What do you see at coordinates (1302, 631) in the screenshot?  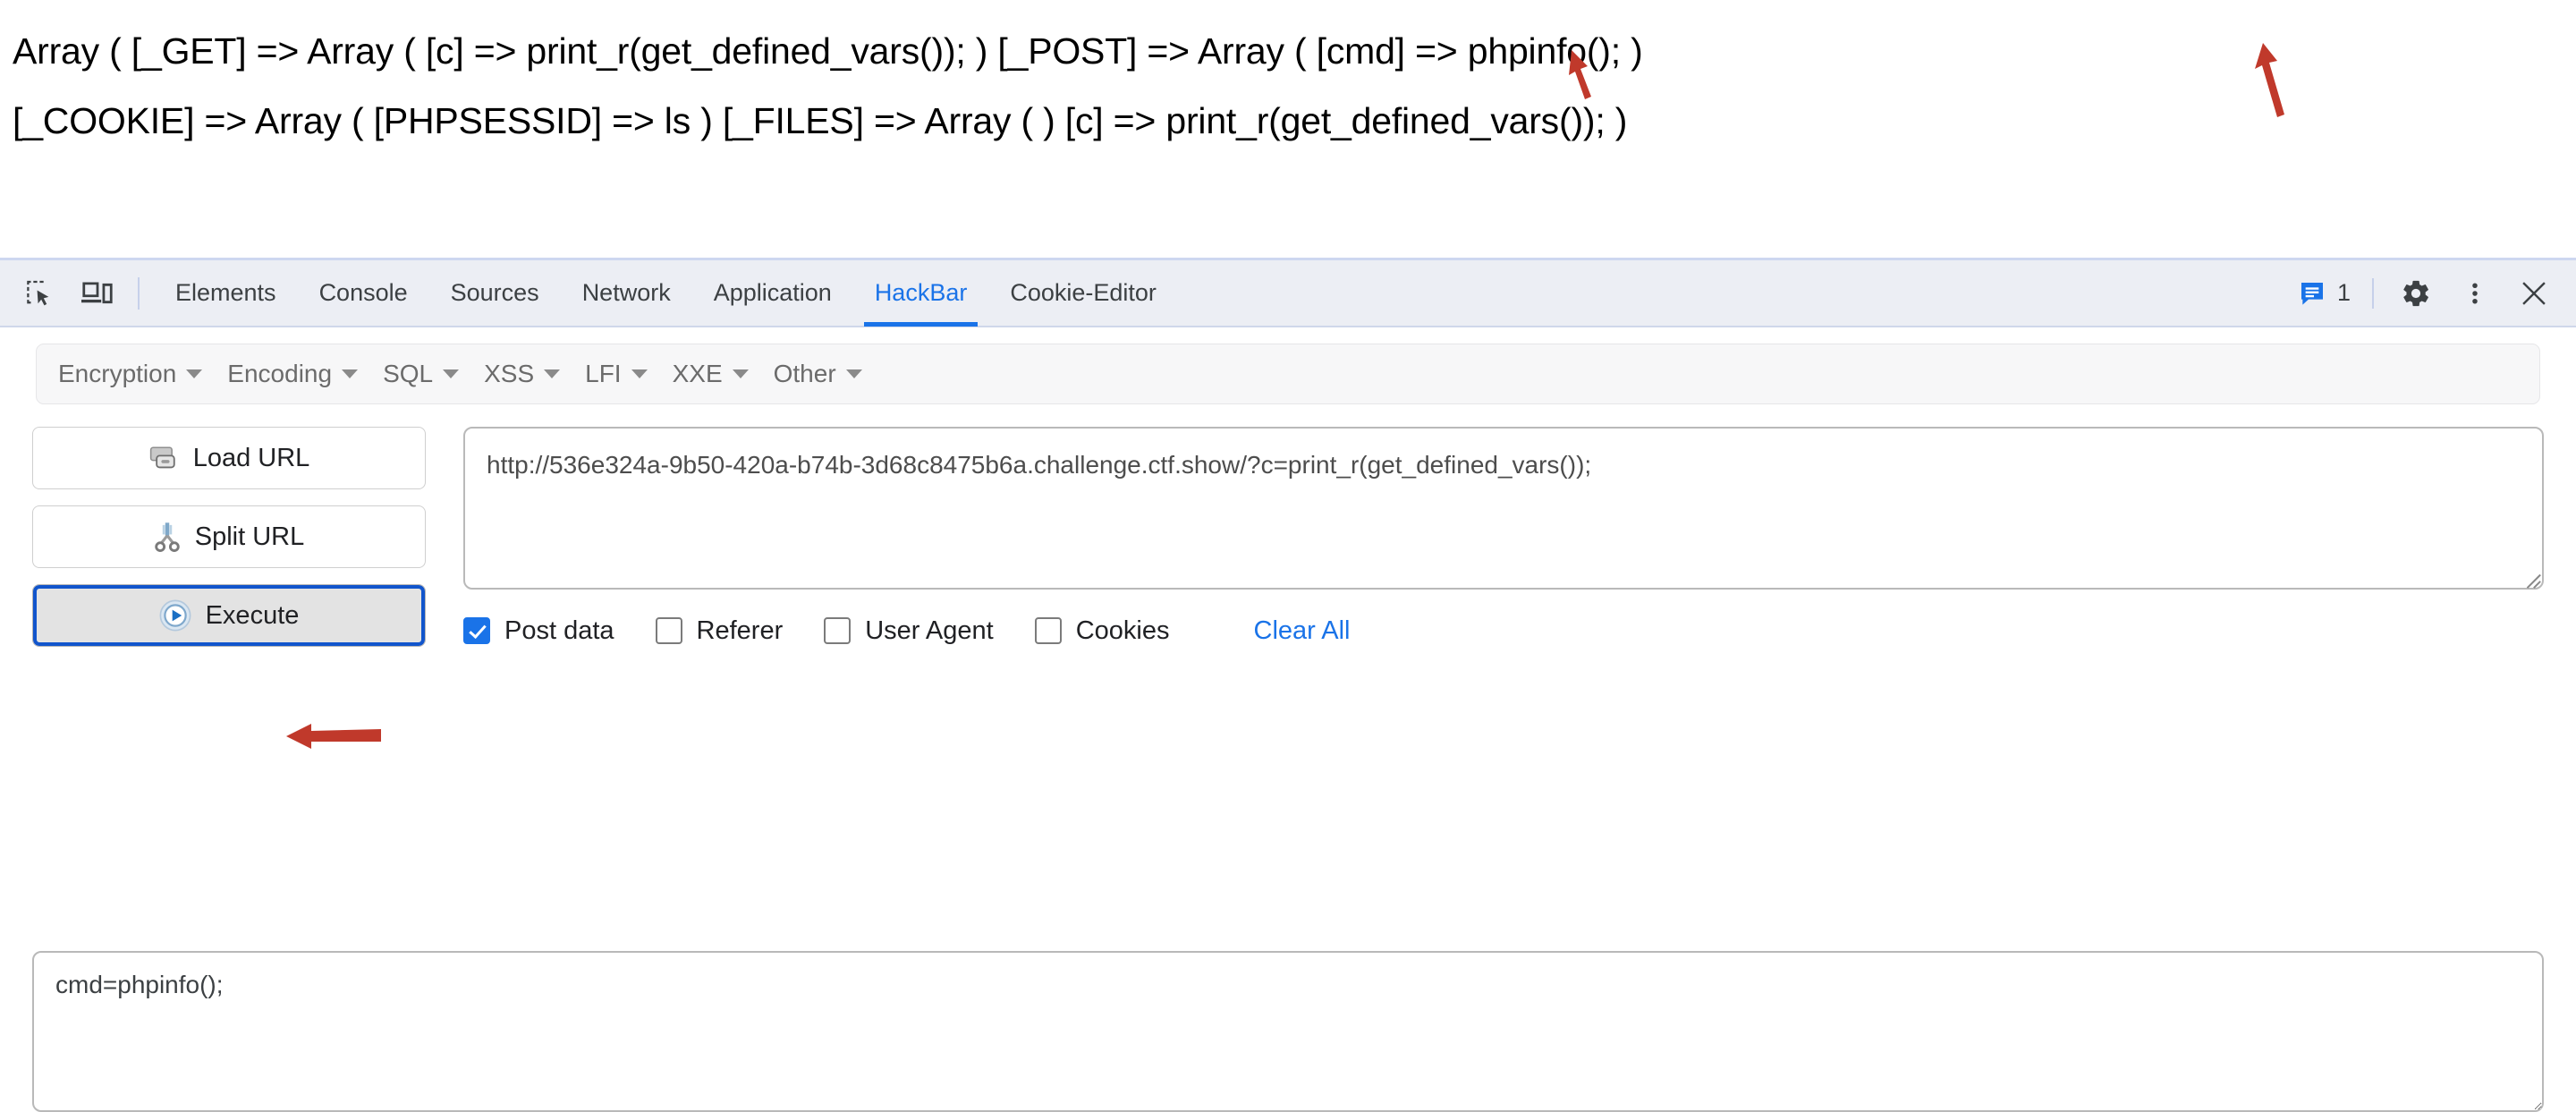 I see `clear-all-link: Clear All` at bounding box center [1302, 631].